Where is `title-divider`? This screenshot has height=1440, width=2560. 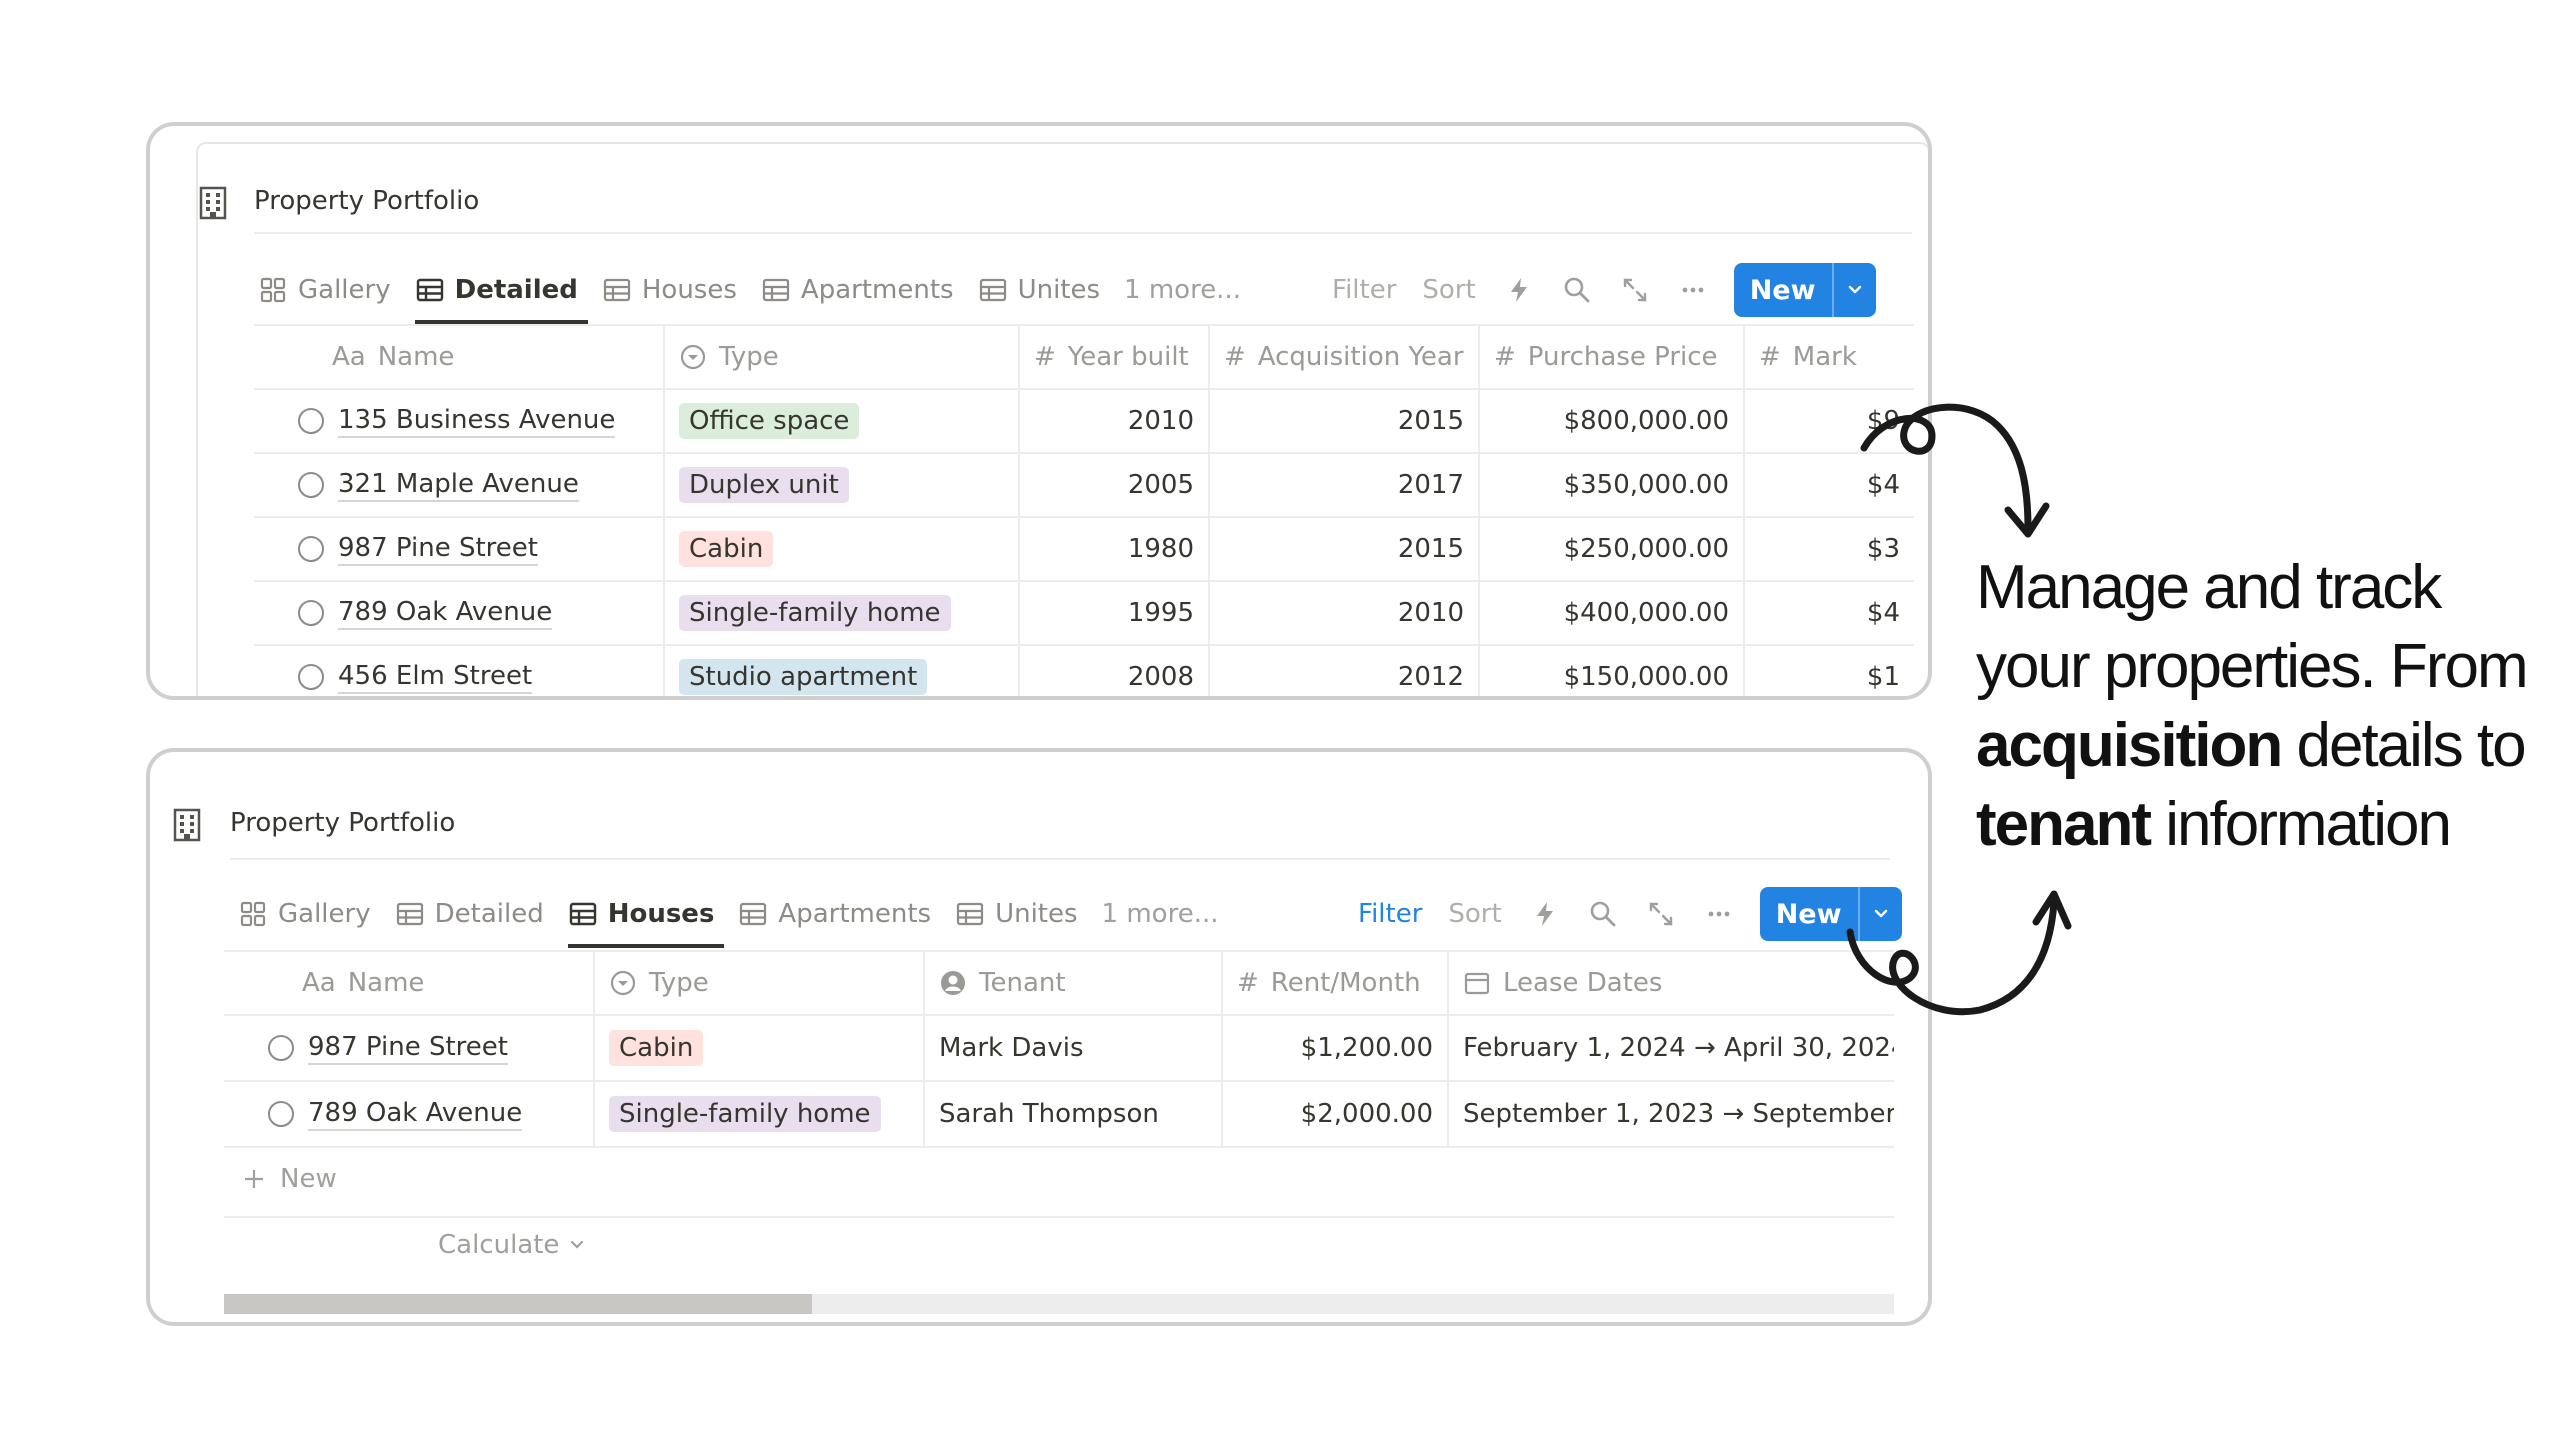 title-divider is located at coordinates (1083, 233).